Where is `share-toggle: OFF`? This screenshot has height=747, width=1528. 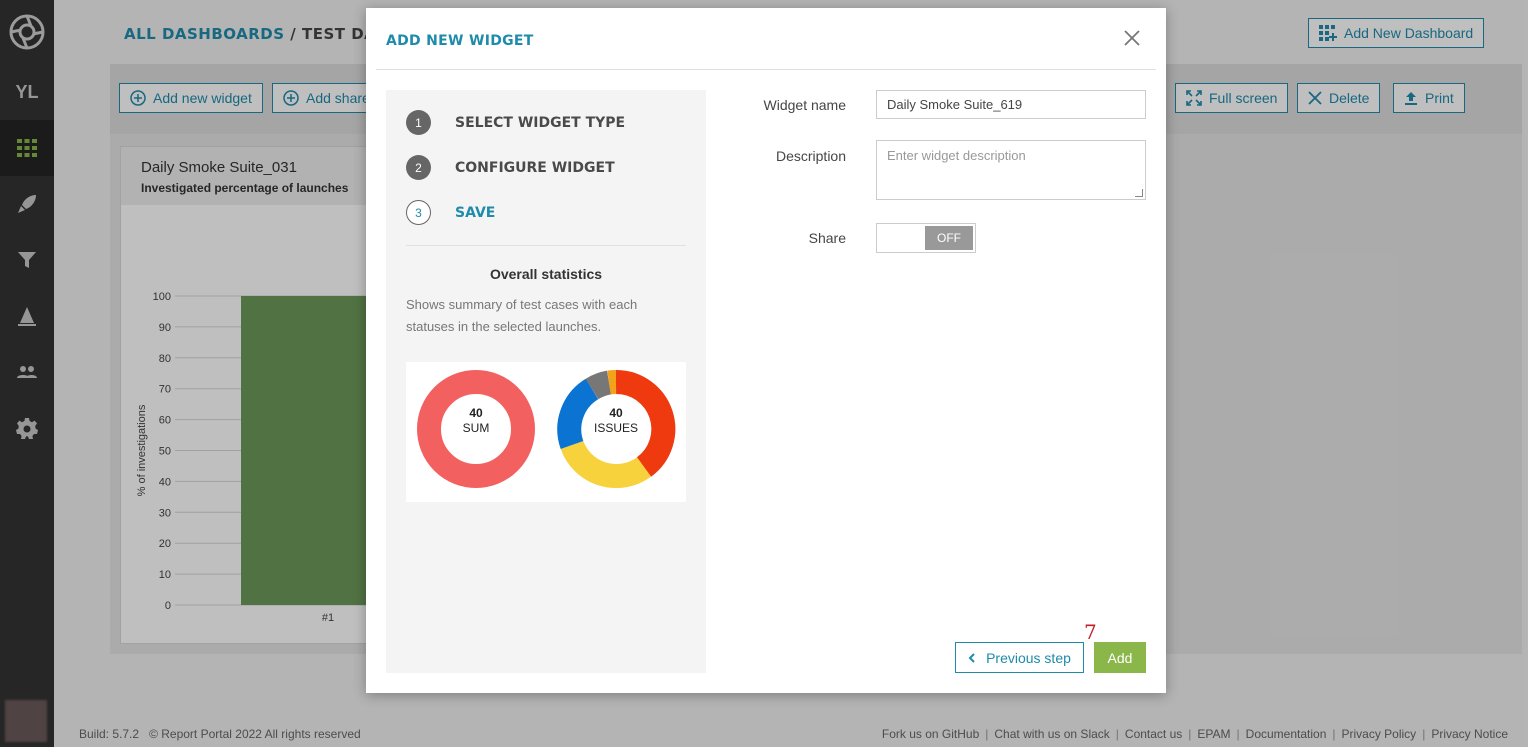 share-toggle: OFF is located at coordinates (926, 238).